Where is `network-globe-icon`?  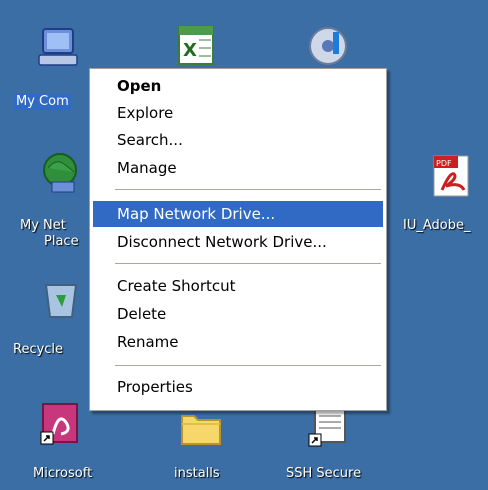
network-globe-icon is located at coordinates (61, 173).